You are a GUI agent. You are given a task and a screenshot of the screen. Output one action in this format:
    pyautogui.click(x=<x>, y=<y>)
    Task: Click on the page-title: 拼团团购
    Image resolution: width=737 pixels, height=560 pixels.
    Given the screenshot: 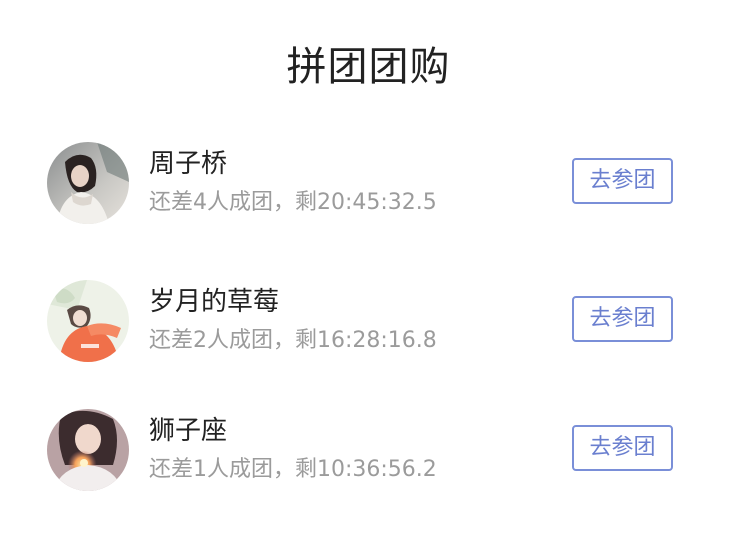 What is the action you would take?
    pyautogui.click(x=368, y=67)
    